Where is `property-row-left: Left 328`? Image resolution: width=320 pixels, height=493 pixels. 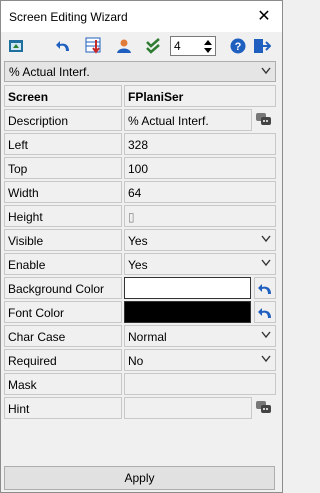
property-row-left: Left 328 is located at coordinates (141, 144).